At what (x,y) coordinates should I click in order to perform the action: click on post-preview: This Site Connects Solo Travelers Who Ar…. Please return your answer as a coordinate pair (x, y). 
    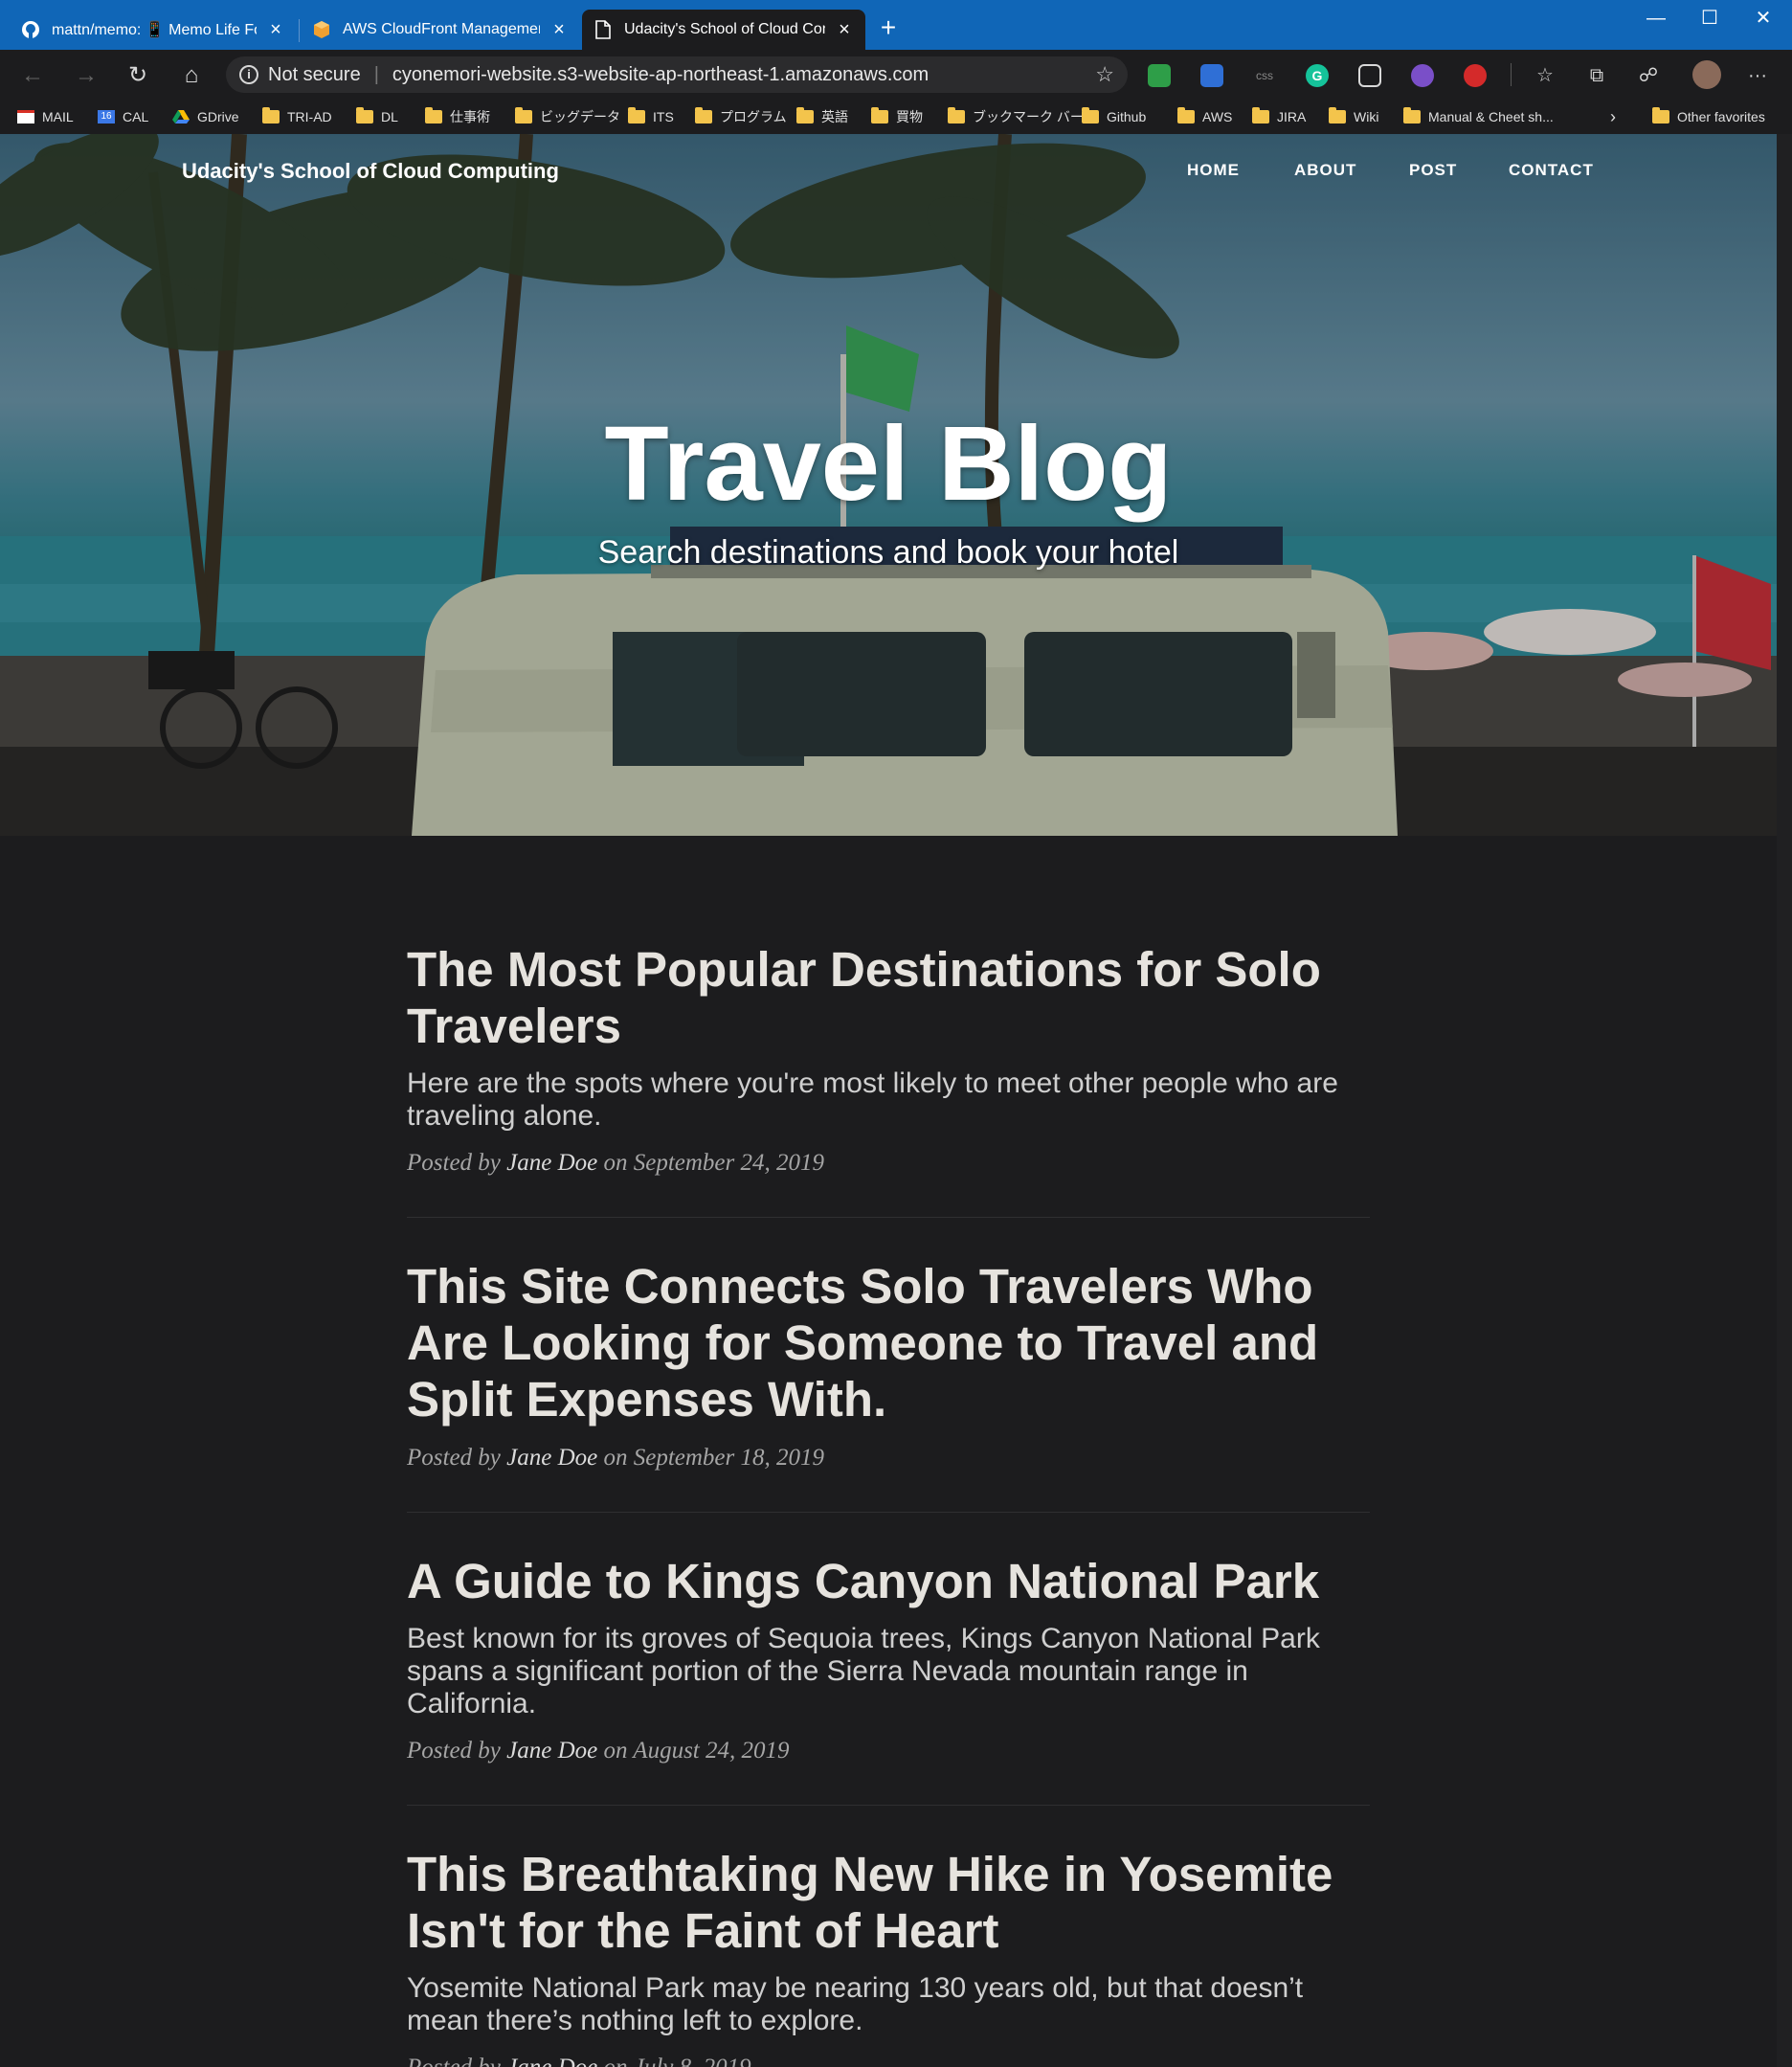
    Looking at the image, I should click on (889, 1385).